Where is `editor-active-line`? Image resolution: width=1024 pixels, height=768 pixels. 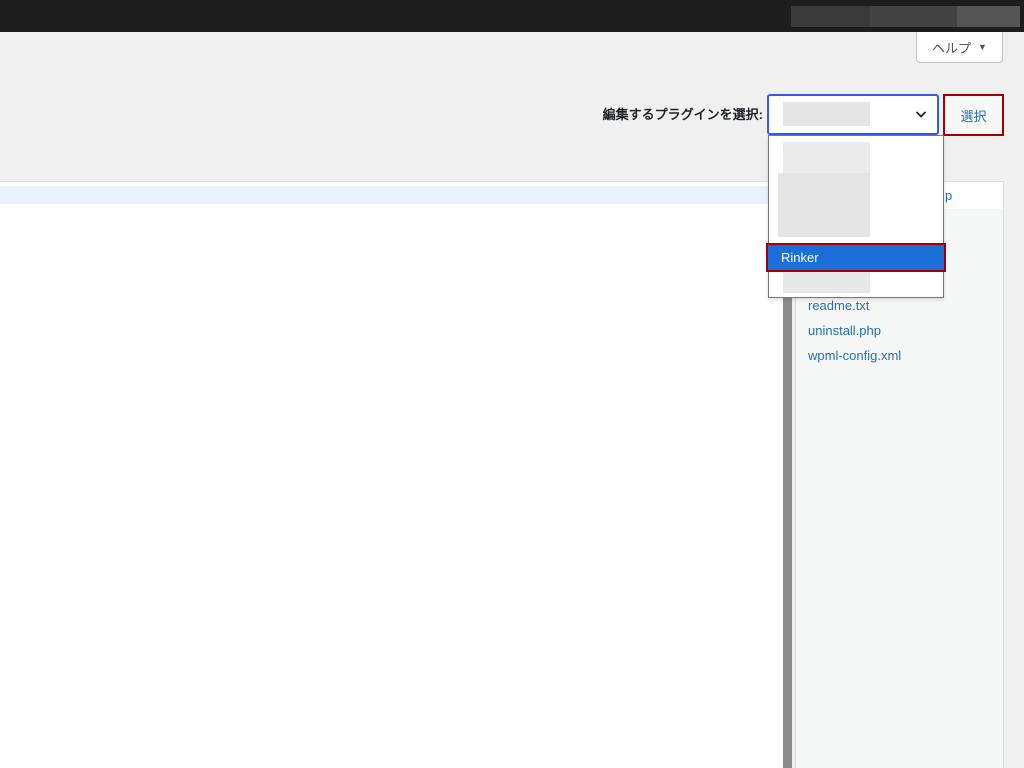 editor-active-line is located at coordinates (391, 195).